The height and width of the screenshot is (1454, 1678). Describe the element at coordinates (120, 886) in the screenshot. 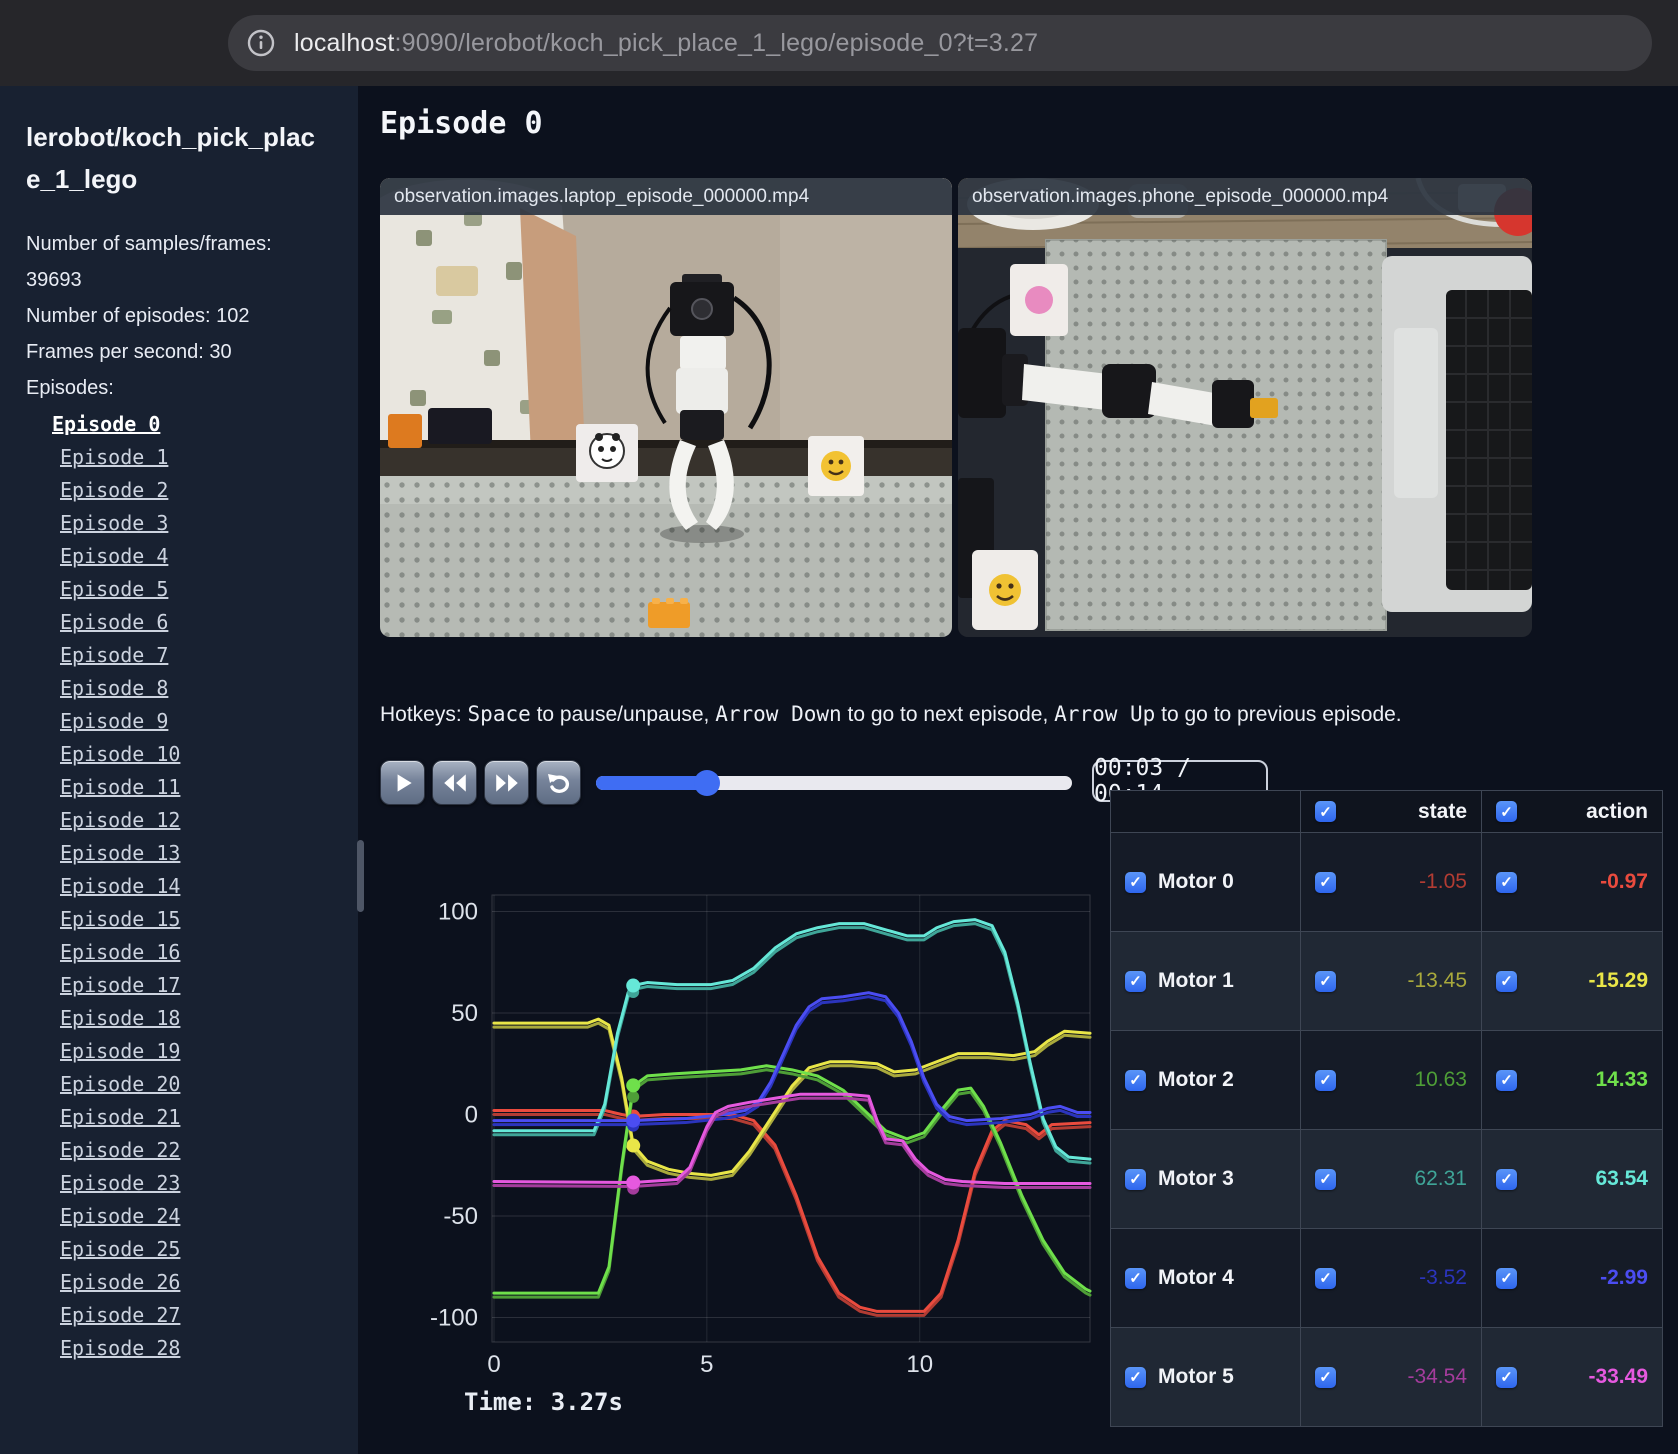

I see `sidebar-episode-link: Episode 14` at that location.